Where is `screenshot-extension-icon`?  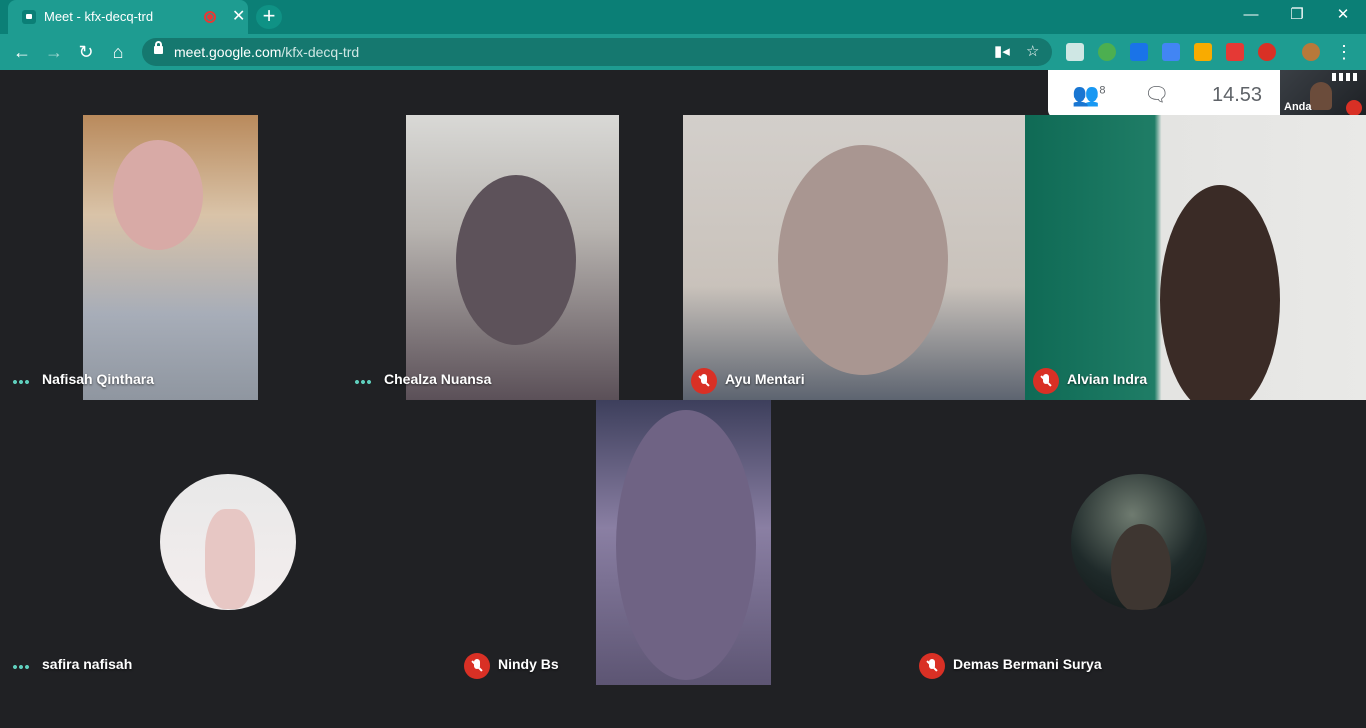
screenshot-extension-icon is located at coordinates (1075, 52).